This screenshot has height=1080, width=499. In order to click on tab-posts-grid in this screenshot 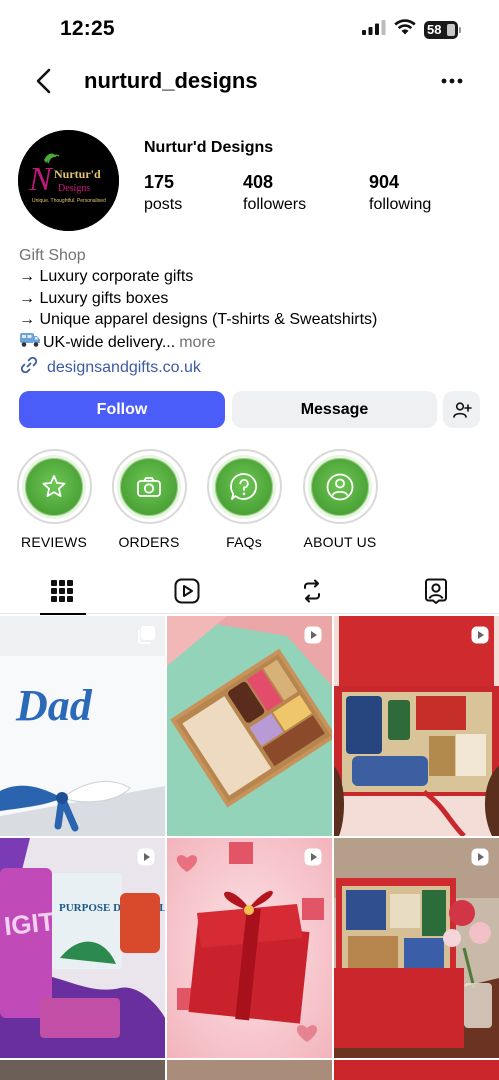, I will do `click(62, 591)`.